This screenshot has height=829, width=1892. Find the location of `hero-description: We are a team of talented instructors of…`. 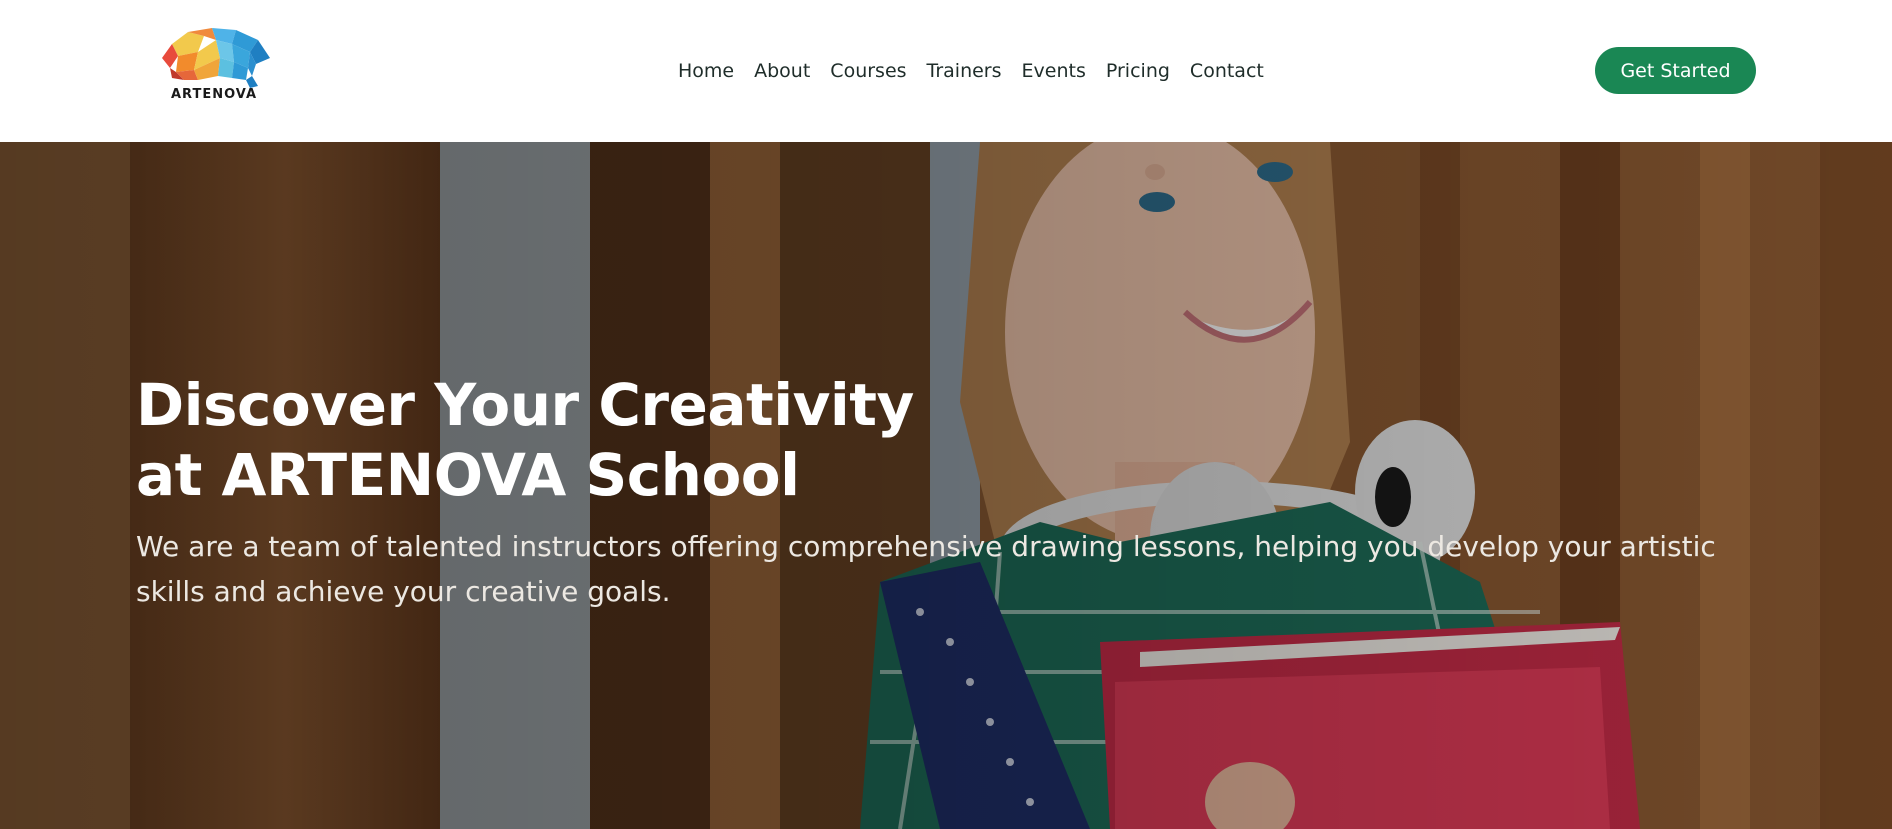

hero-description: We are a team of talented instructors of… is located at coordinates (926, 569).